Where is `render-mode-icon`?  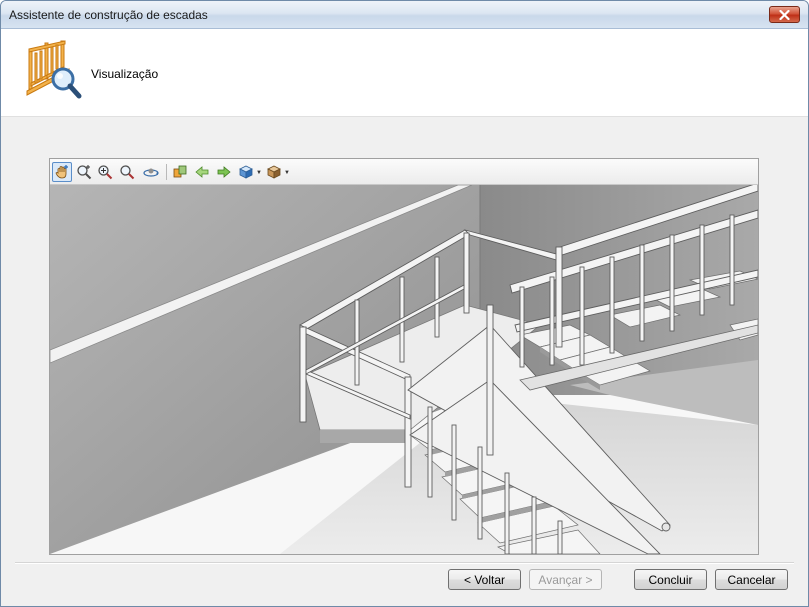
render-mode-icon is located at coordinates (180, 171).